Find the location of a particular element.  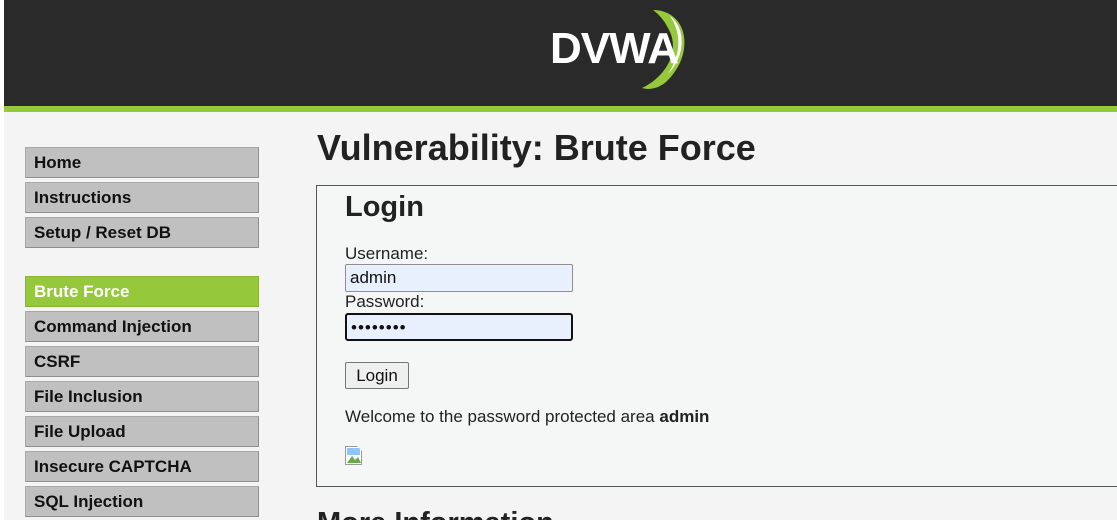

password-label: Password: is located at coordinates (385, 301).